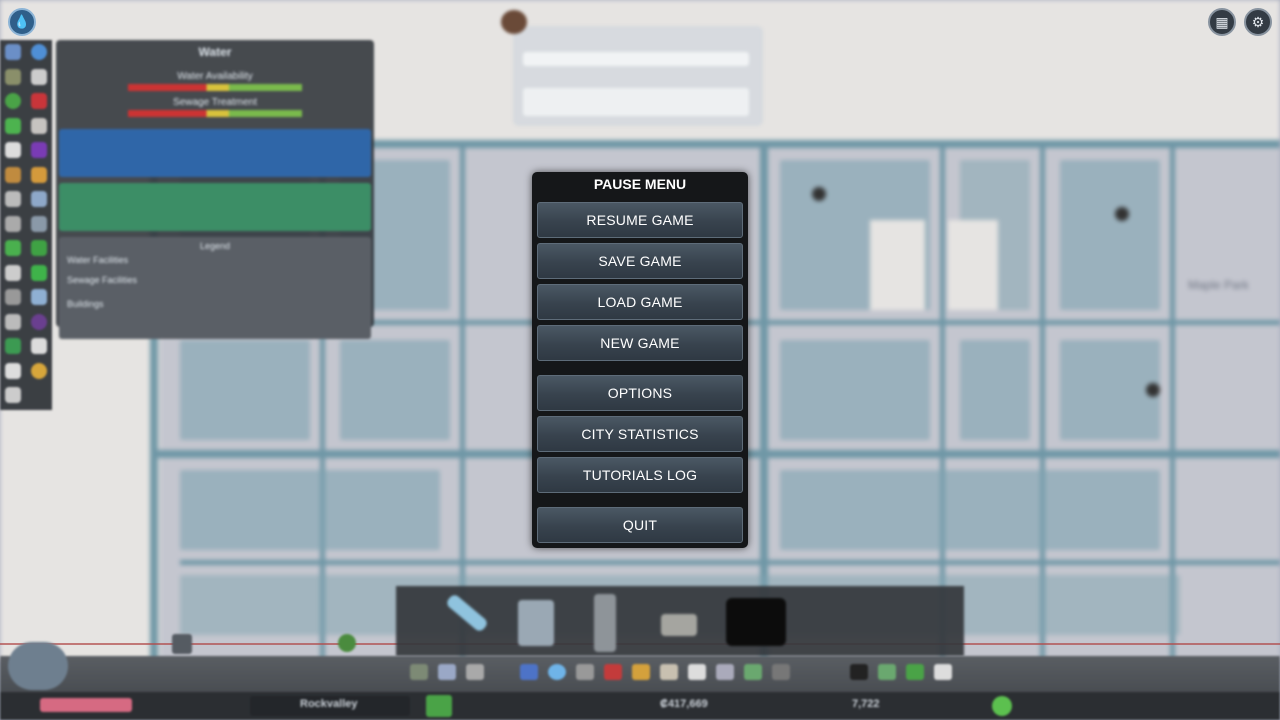 This screenshot has width=1280, height=720. What do you see at coordinates (13, 297) in the screenshot?
I see `heating-icon` at bounding box center [13, 297].